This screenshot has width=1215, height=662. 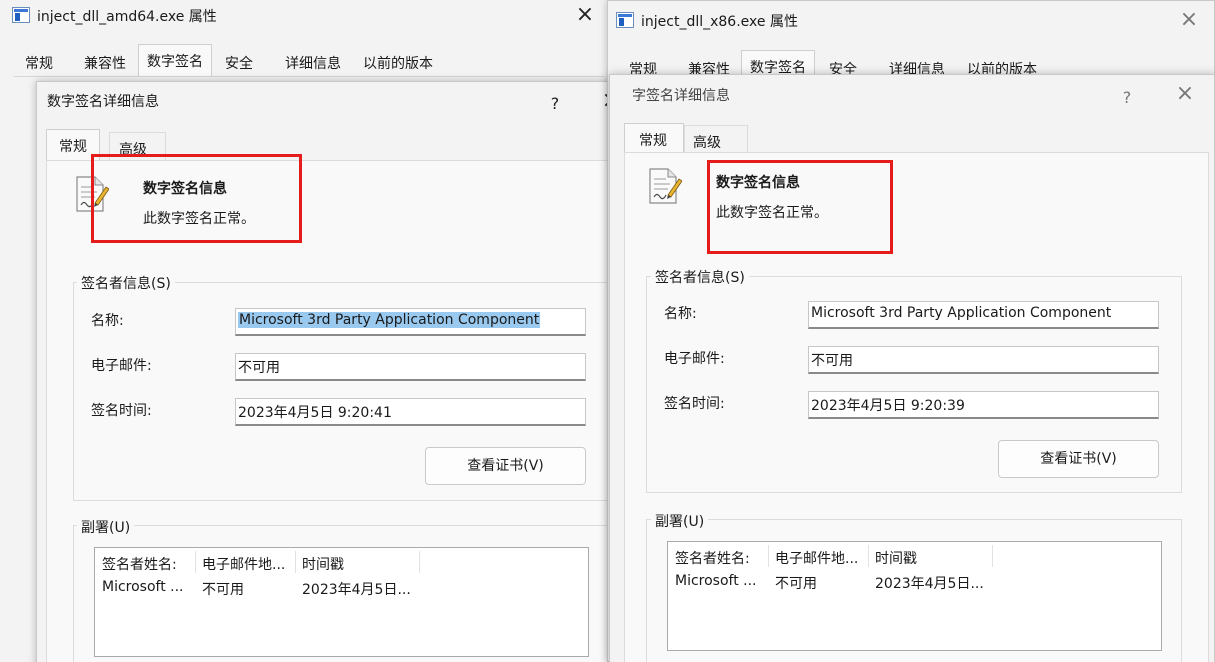 I want to click on right-email-label: 电子邮件:, so click(x=694, y=359).